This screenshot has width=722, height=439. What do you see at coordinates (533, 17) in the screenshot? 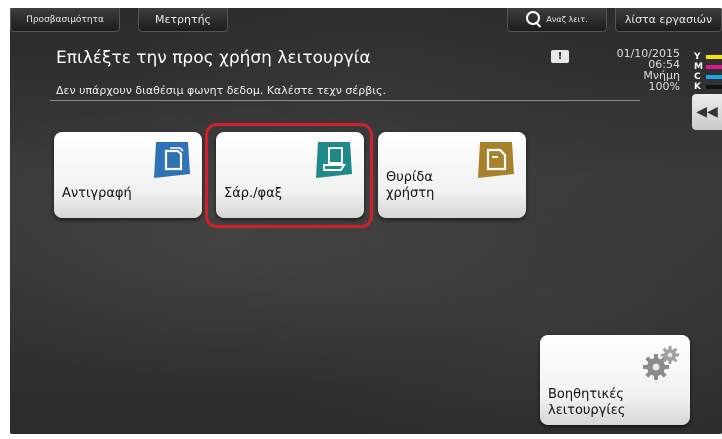
I see `search-icon` at bounding box center [533, 17].